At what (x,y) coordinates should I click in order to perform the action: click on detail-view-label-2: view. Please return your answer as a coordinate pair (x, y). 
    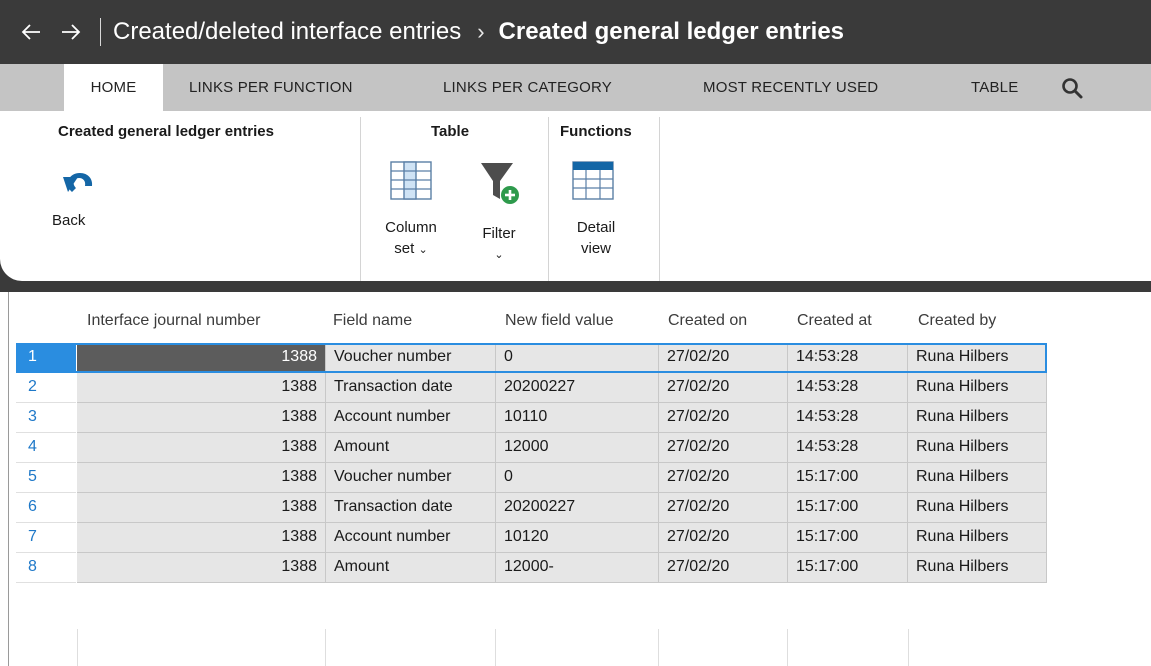
    Looking at the image, I should click on (595, 248).